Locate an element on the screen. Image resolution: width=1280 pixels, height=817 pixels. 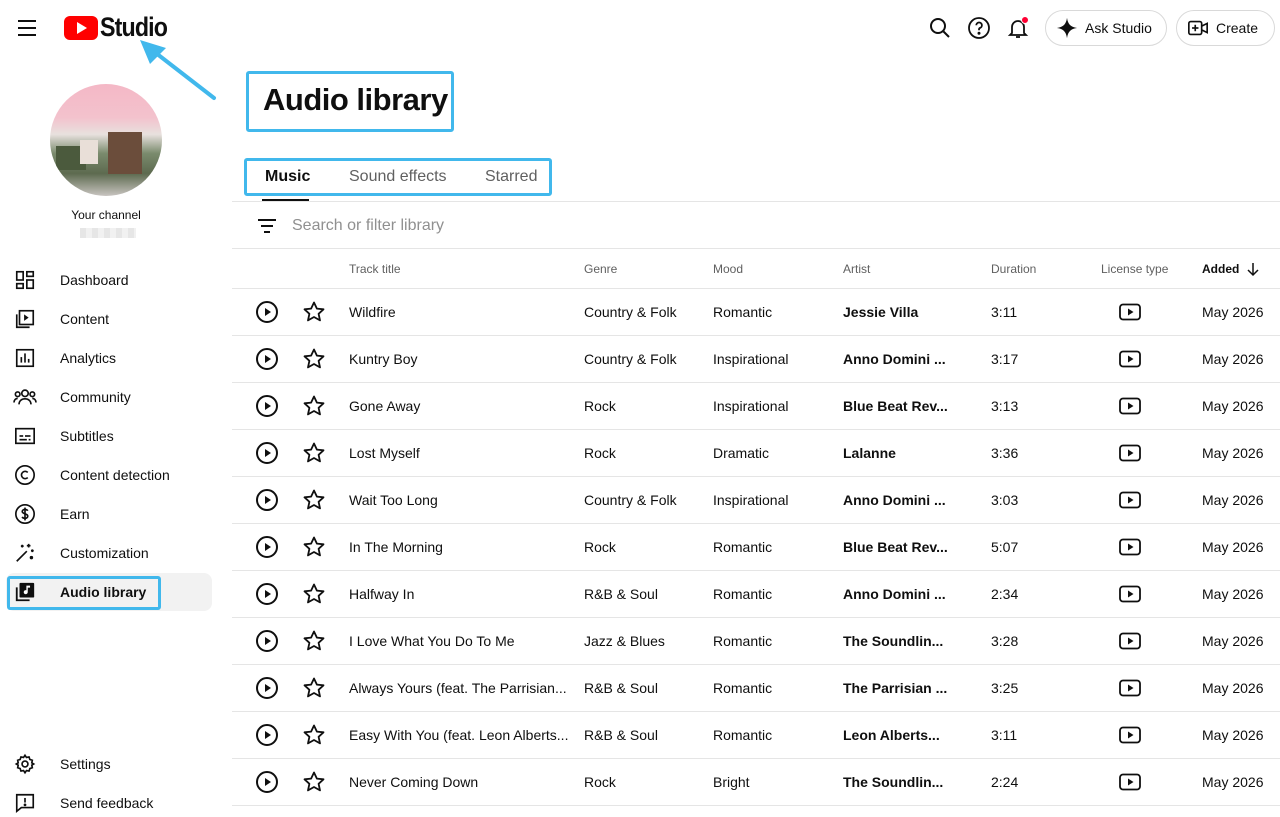
track-artist: Lalanne is located at coordinates (908, 453).